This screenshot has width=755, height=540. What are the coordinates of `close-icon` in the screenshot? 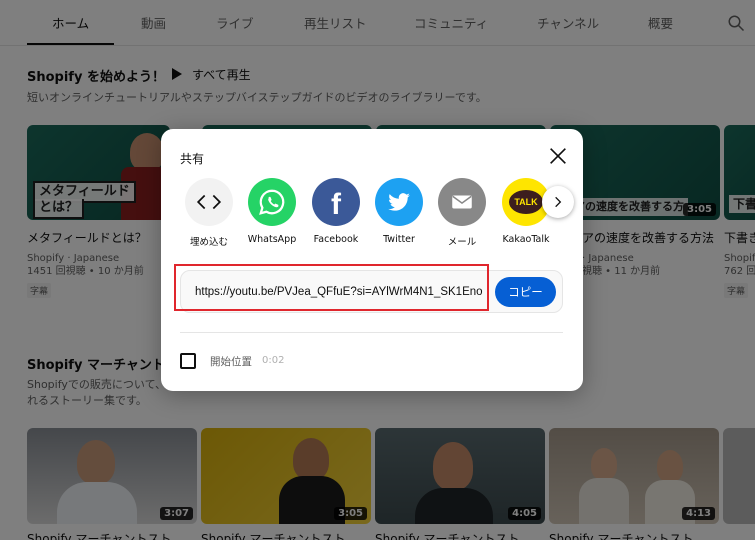 It's located at (558, 156).